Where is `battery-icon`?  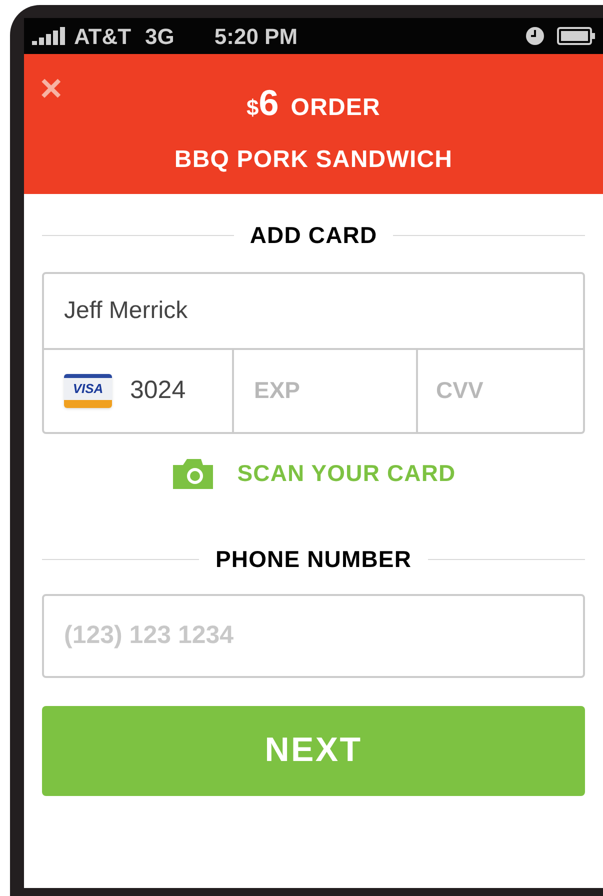 battery-icon is located at coordinates (576, 36).